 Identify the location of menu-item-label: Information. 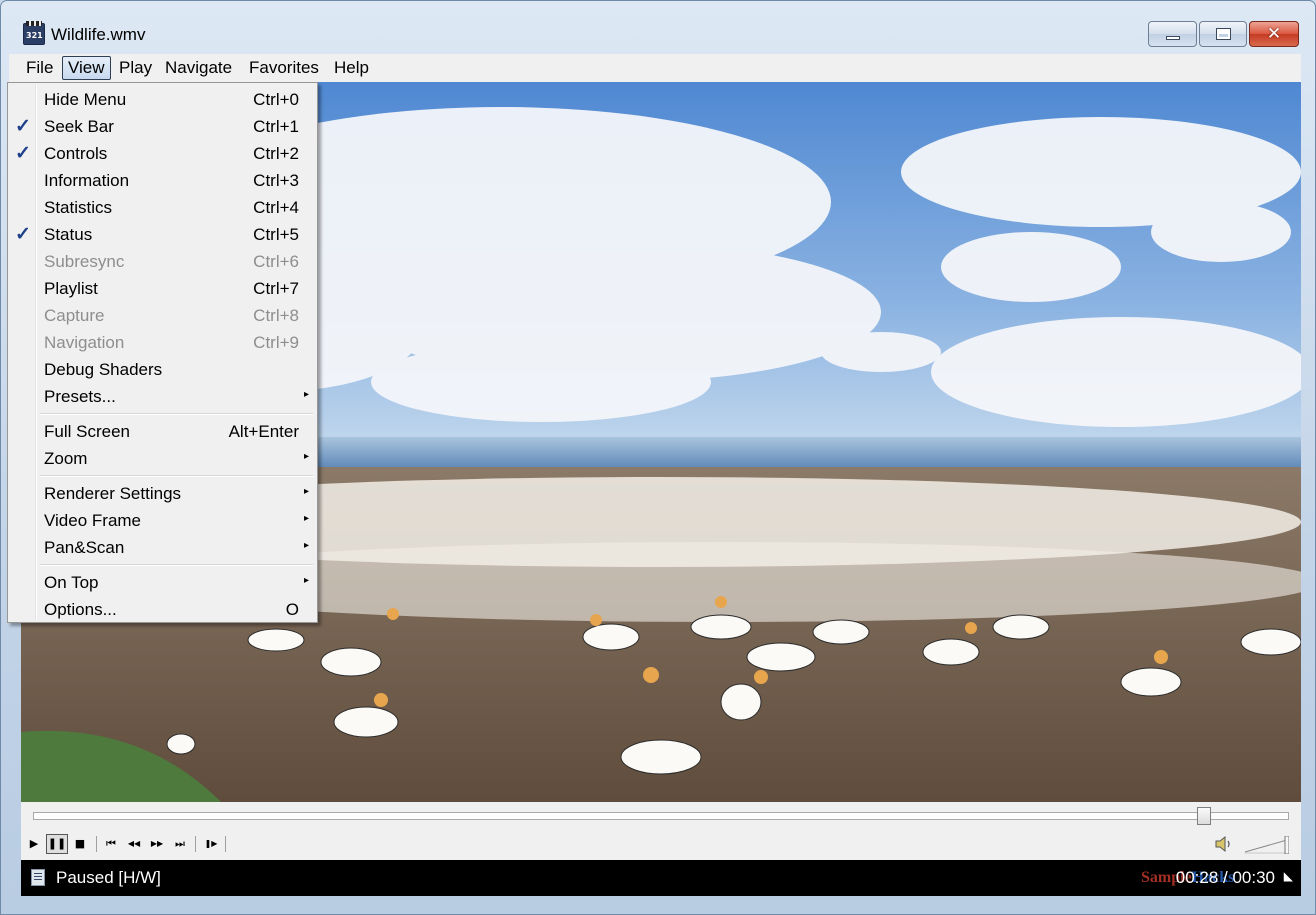
(87, 180).